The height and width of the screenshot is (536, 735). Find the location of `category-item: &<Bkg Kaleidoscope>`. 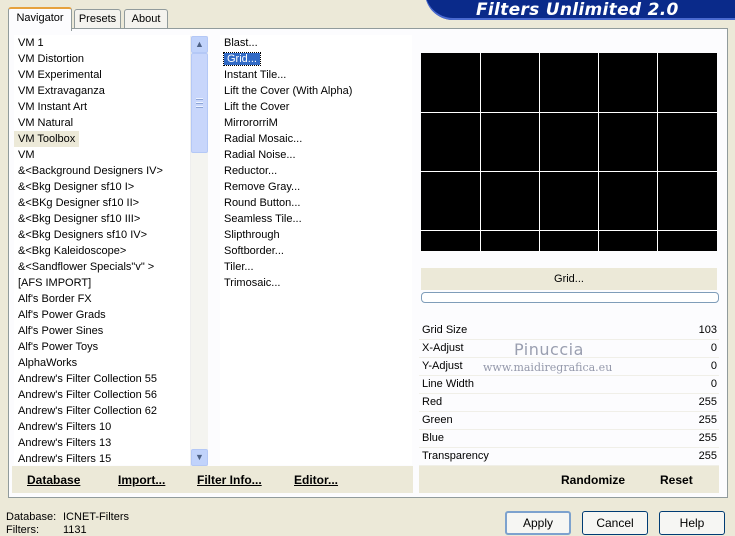

category-item: &<Bkg Kaleidoscope> is located at coordinates (102, 251).